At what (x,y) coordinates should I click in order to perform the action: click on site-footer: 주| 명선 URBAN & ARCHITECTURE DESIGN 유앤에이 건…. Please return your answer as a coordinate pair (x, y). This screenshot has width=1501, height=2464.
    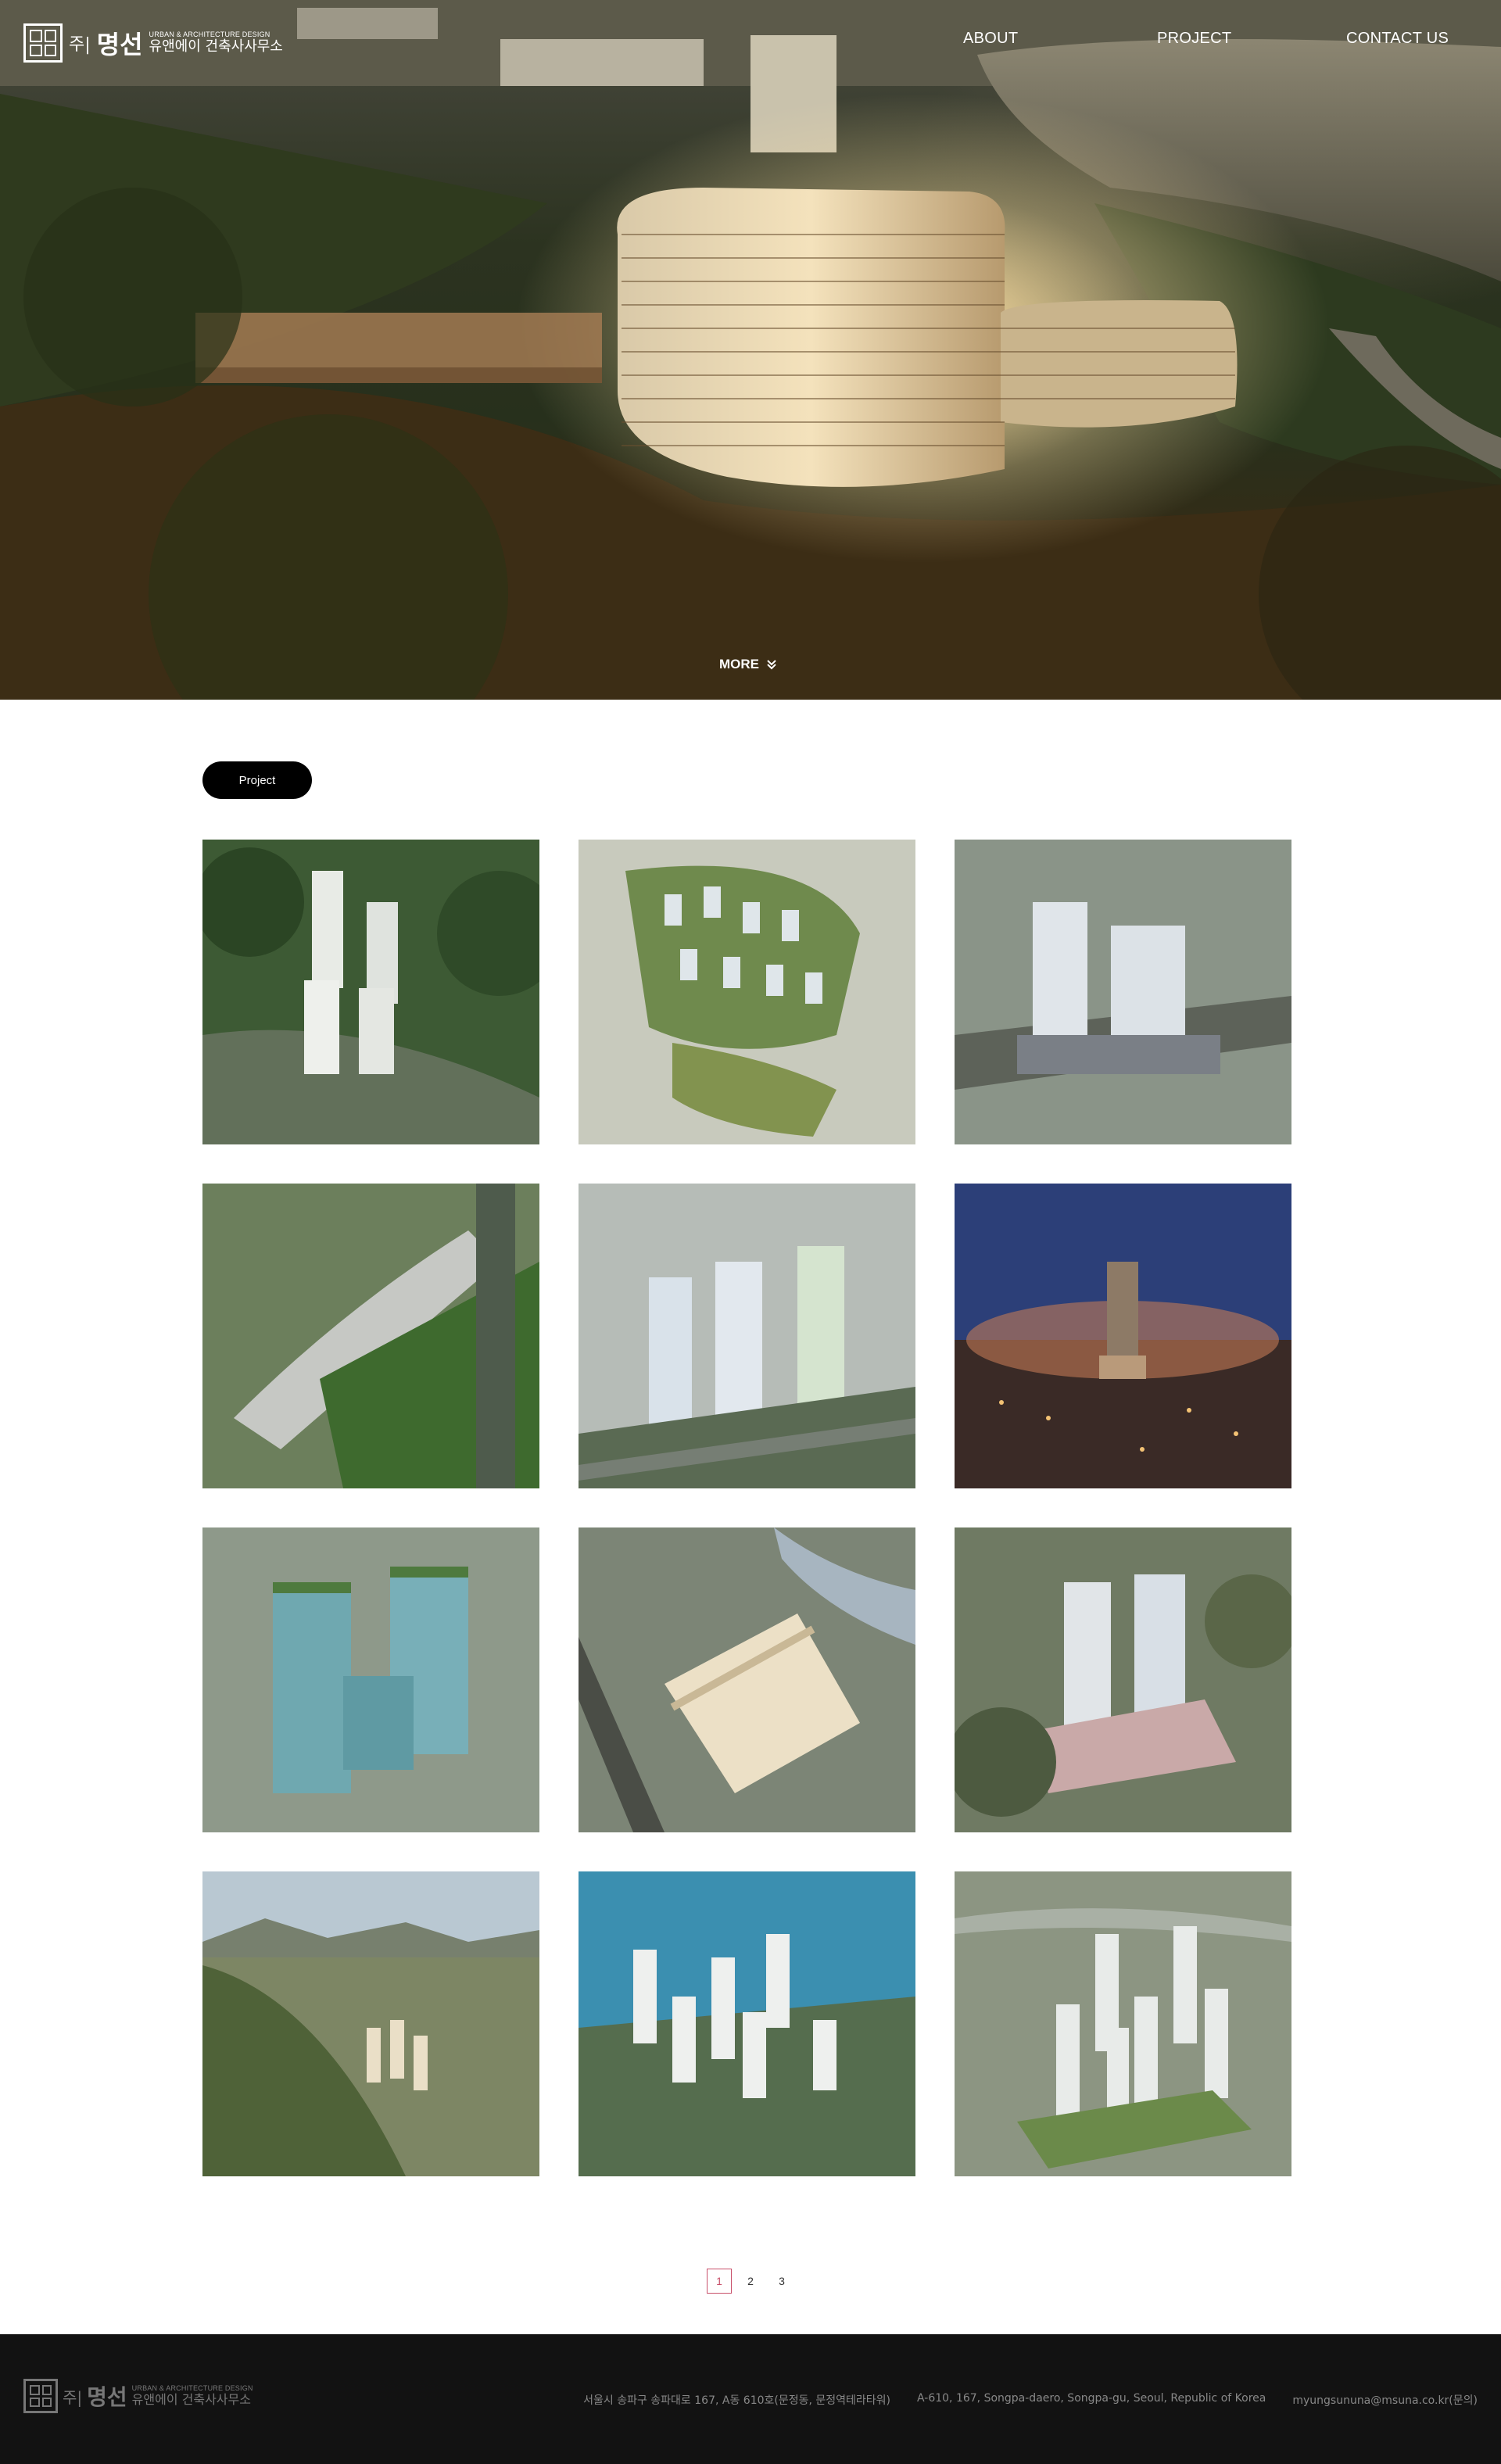
    Looking at the image, I should click on (750, 2399).